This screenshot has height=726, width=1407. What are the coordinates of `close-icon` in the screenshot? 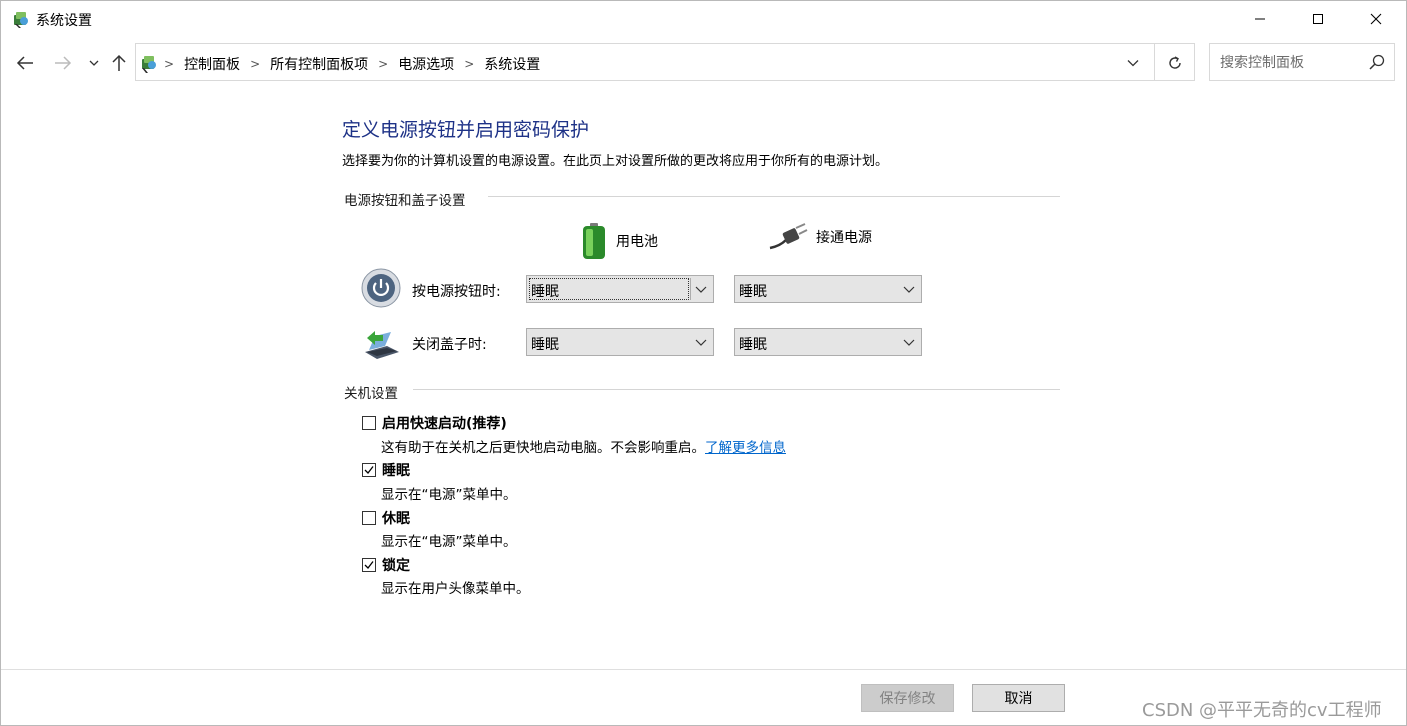 It's located at (1376, 19).